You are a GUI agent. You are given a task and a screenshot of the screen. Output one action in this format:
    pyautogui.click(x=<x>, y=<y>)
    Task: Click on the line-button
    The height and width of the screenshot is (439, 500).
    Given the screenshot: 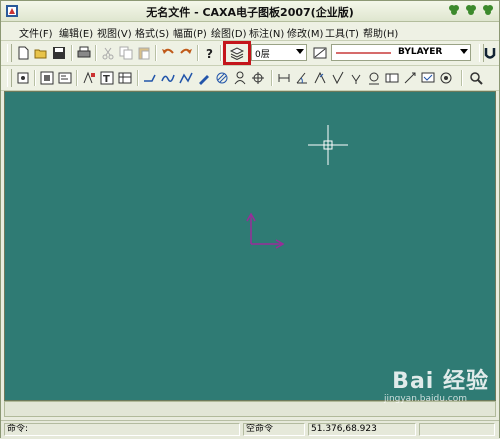 What is the action you would take?
    pyautogui.click(x=150, y=78)
    